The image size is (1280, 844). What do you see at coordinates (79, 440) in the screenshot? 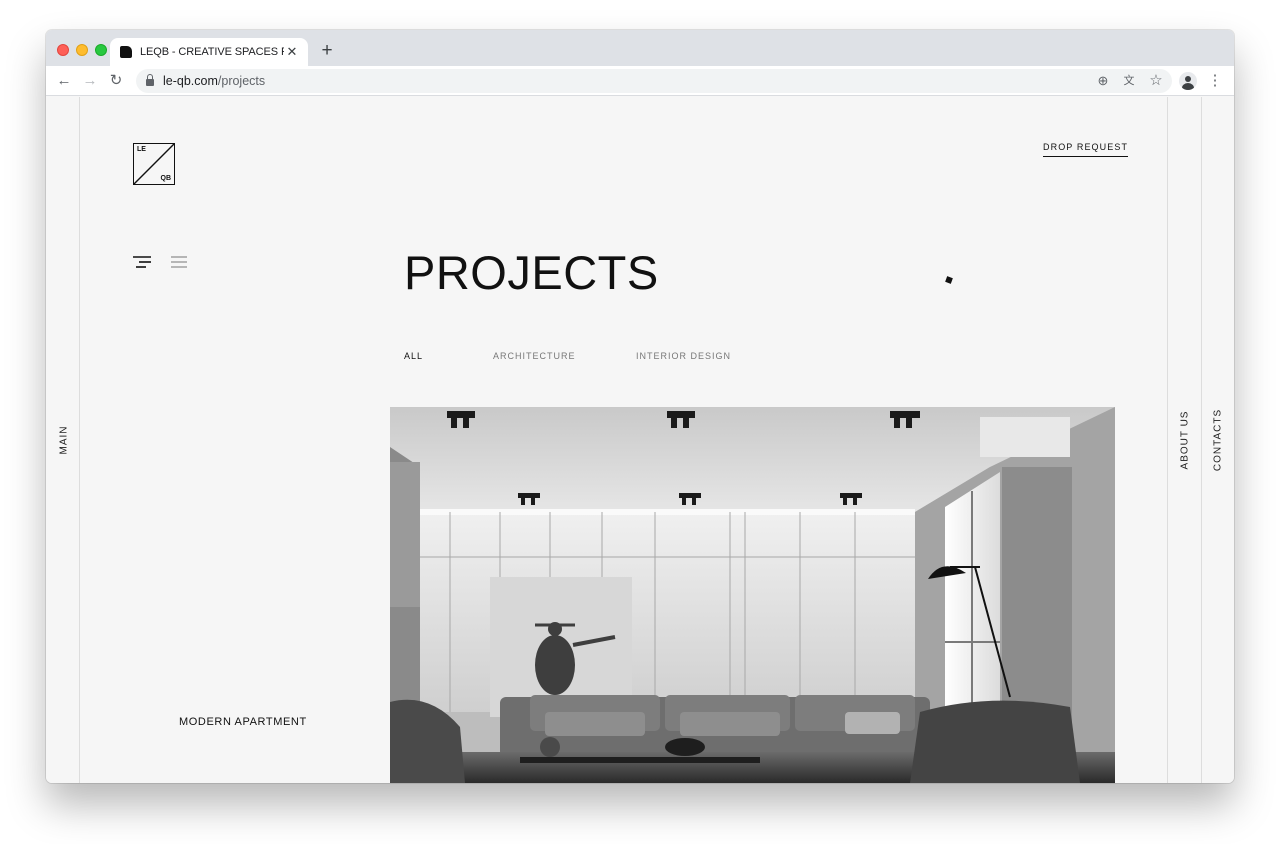
I see `left-divider` at bounding box center [79, 440].